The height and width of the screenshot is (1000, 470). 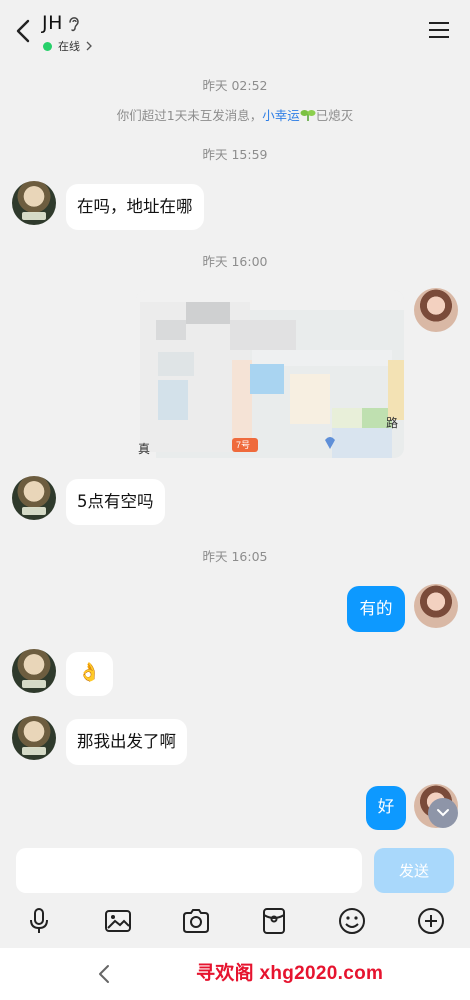 I want to click on location-card: 7号 真 路, so click(x=270, y=374).